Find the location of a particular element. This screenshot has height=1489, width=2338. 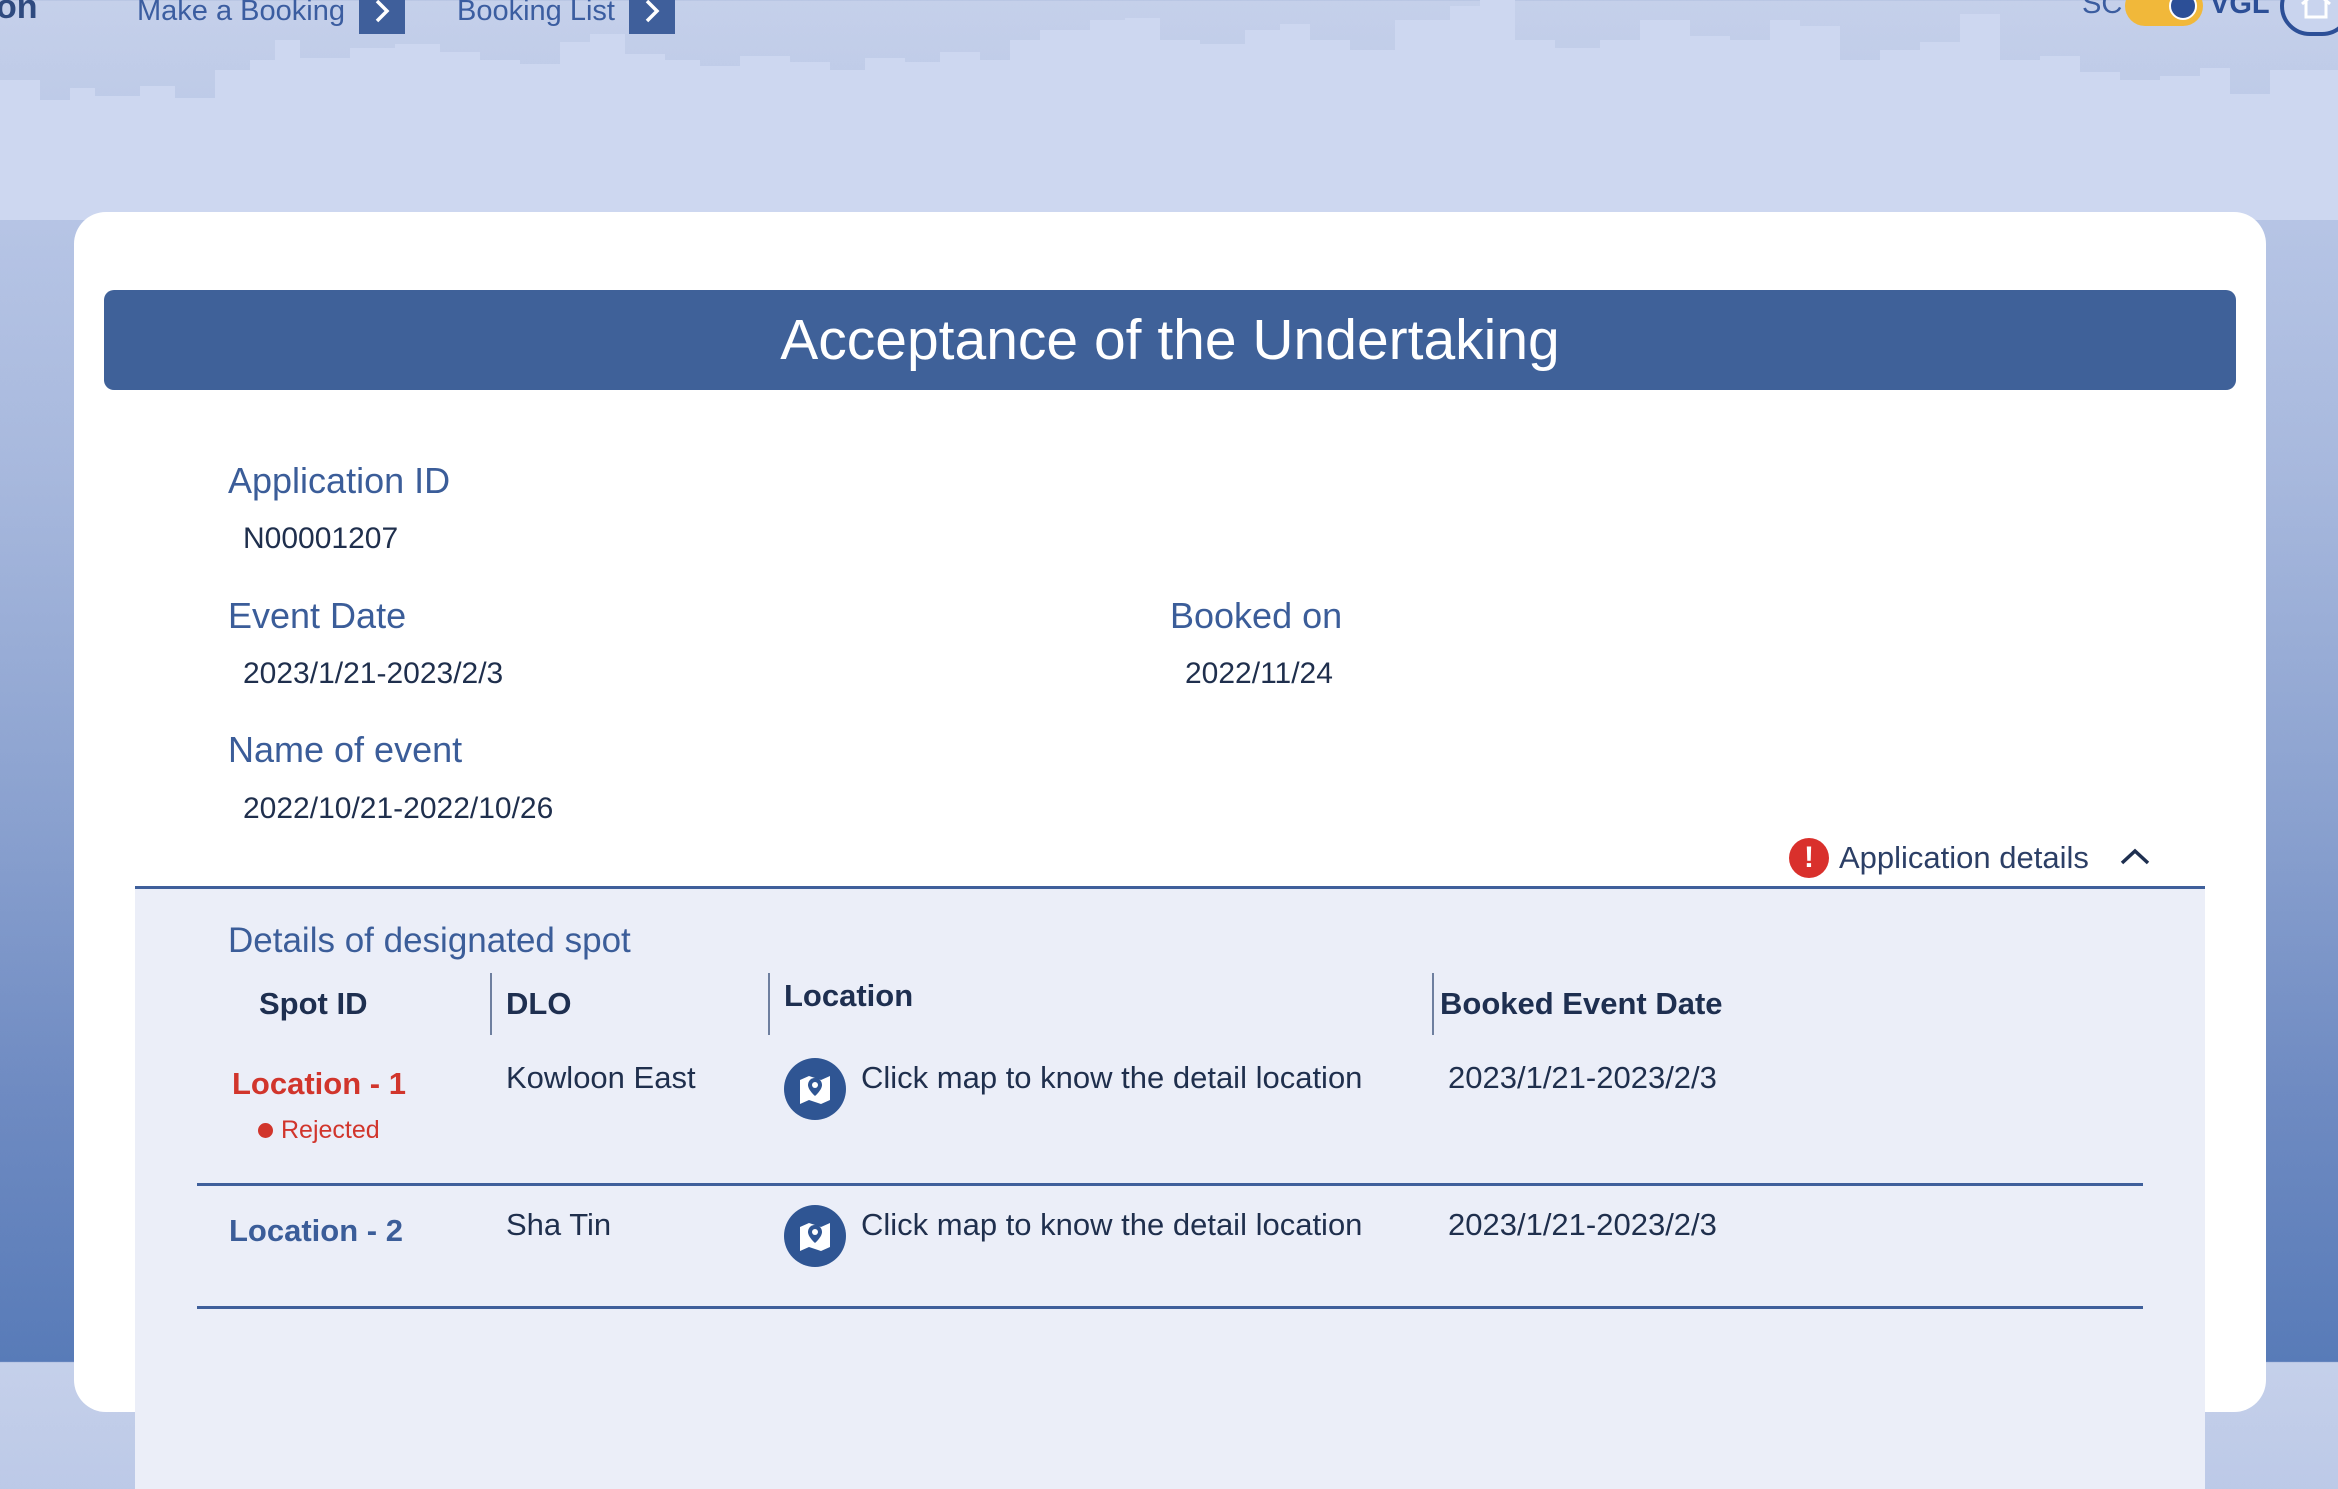

mode-toggle is located at coordinates (2164, 13).